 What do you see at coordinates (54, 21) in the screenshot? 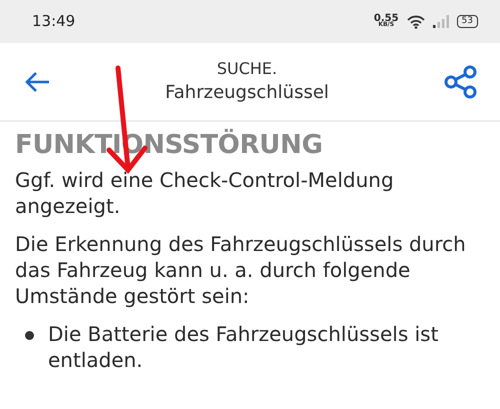
I see `clock-text: 13:49` at bounding box center [54, 21].